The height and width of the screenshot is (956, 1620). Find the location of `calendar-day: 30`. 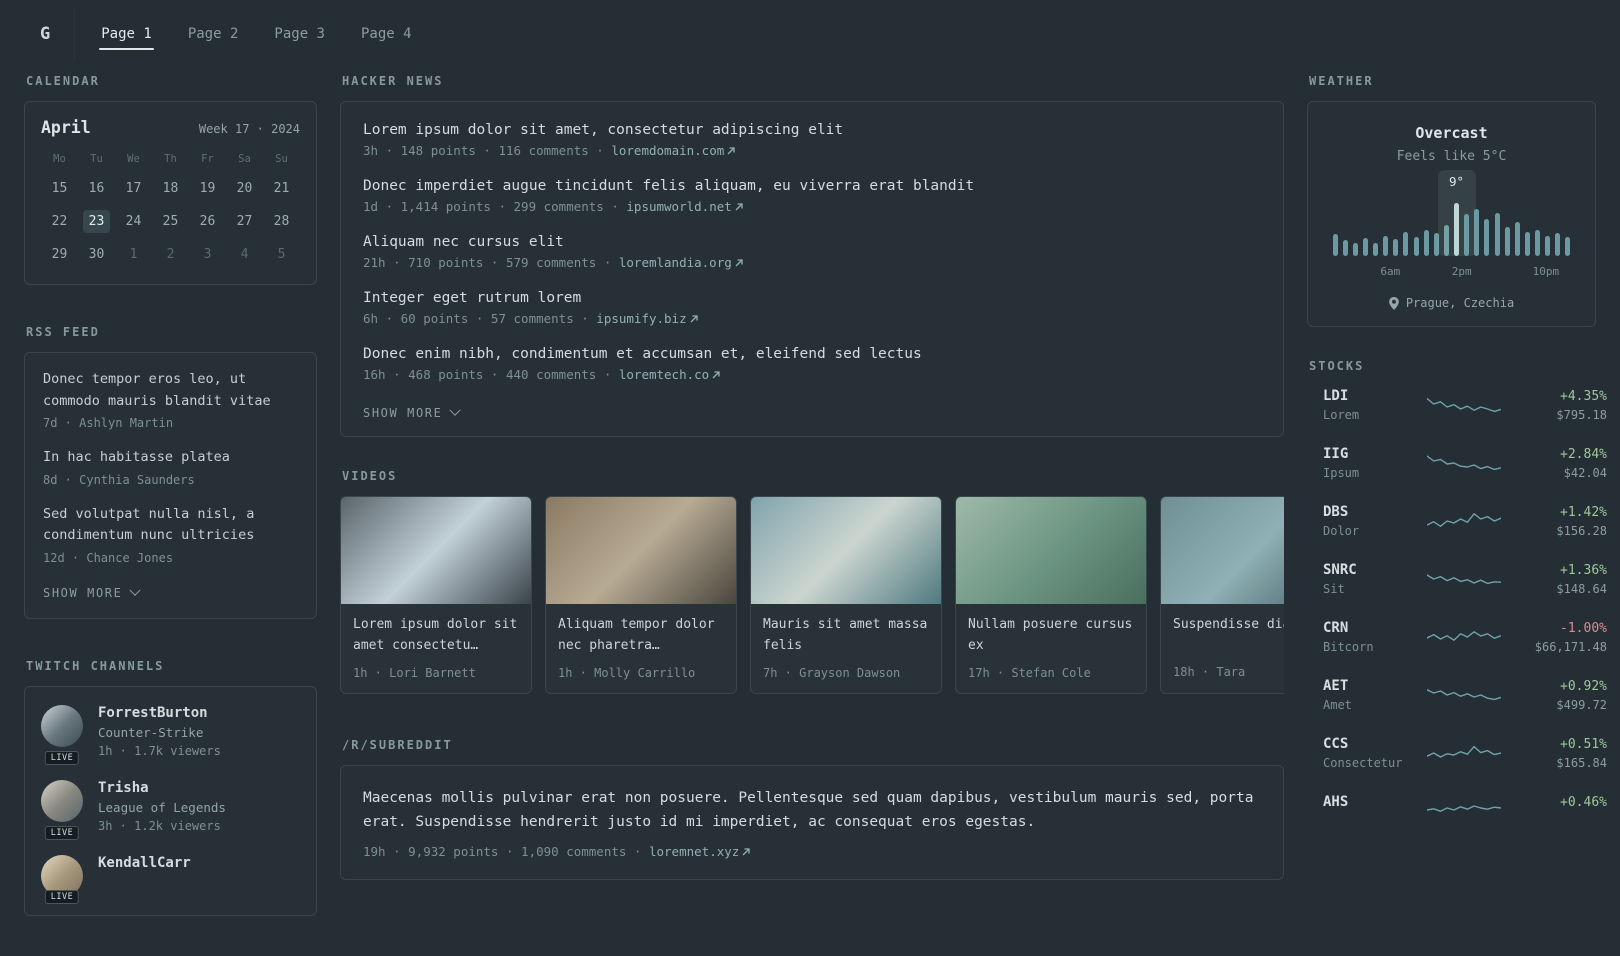

calendar-day: 30 is located at coordinates (96, 254).